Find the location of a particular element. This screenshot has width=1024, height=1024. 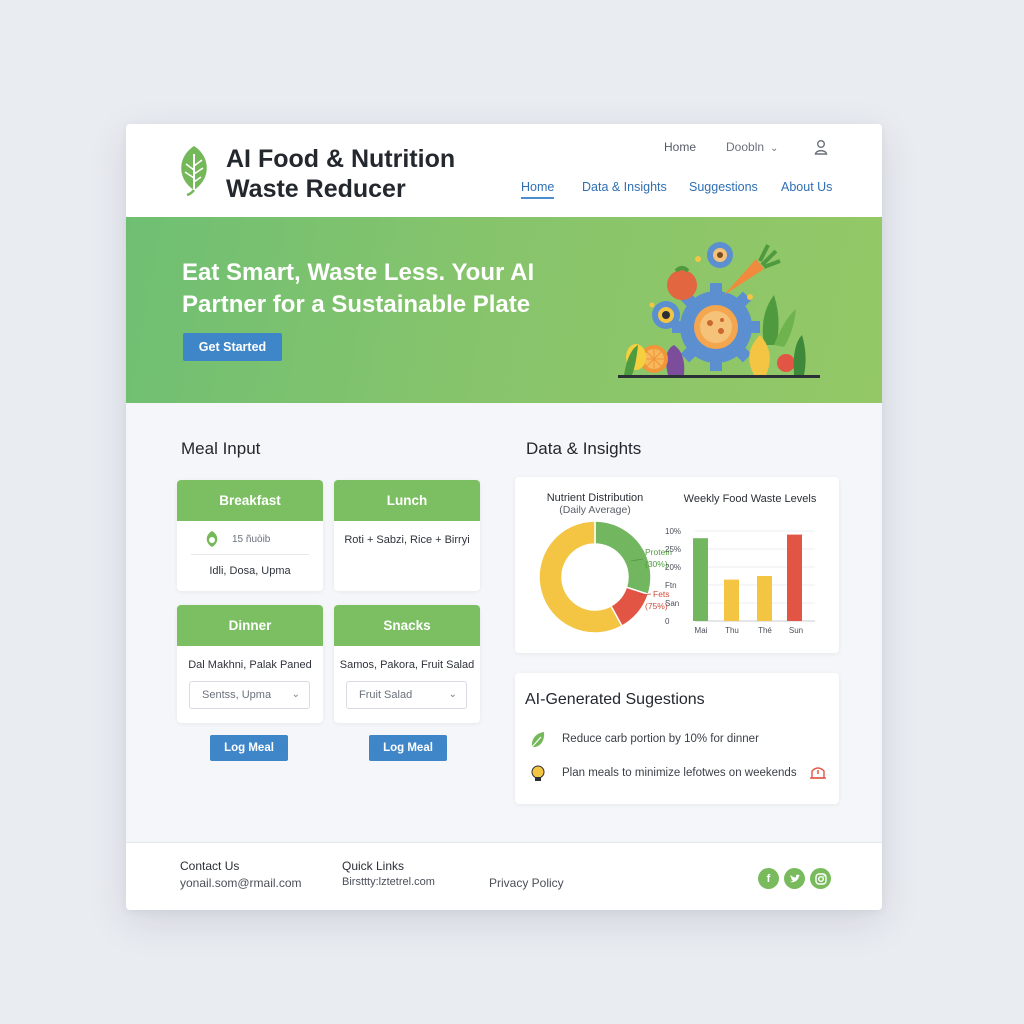

y-tick-label: 10% is located at coordinates (673, 531).